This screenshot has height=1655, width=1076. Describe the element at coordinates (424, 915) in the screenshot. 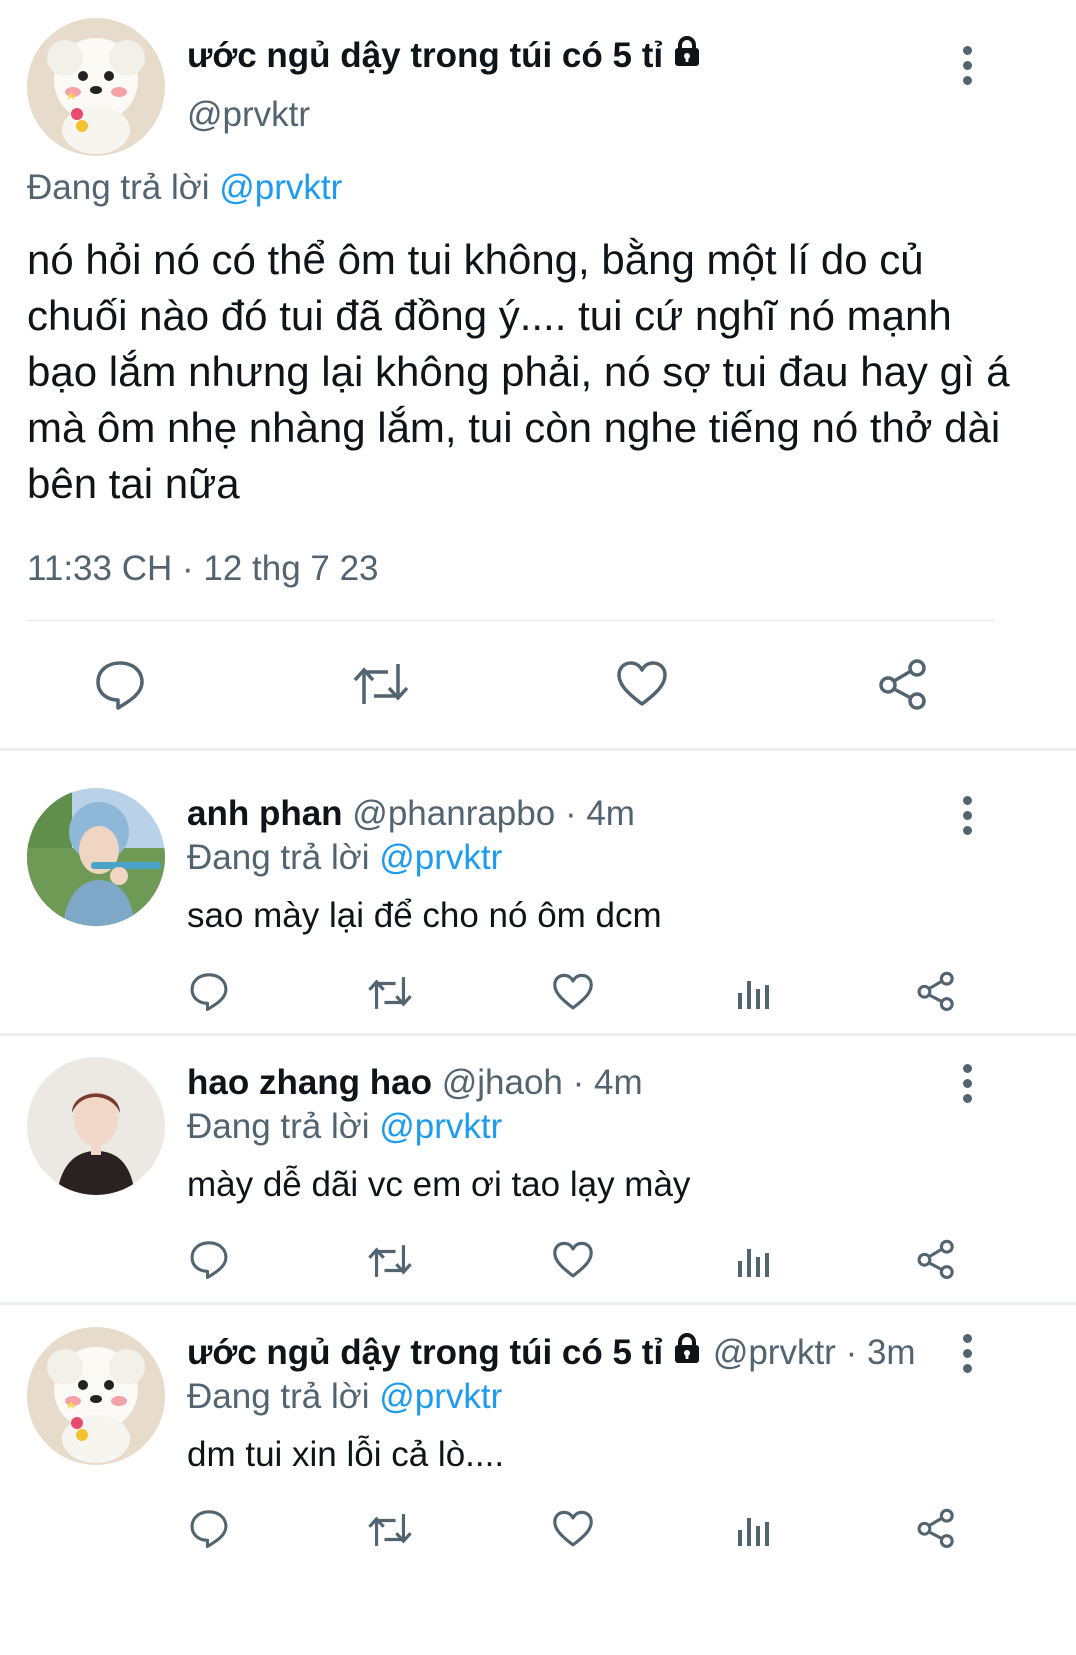

I see `reply-text: sao mày lại để cho nó ôm dcm` at that location.